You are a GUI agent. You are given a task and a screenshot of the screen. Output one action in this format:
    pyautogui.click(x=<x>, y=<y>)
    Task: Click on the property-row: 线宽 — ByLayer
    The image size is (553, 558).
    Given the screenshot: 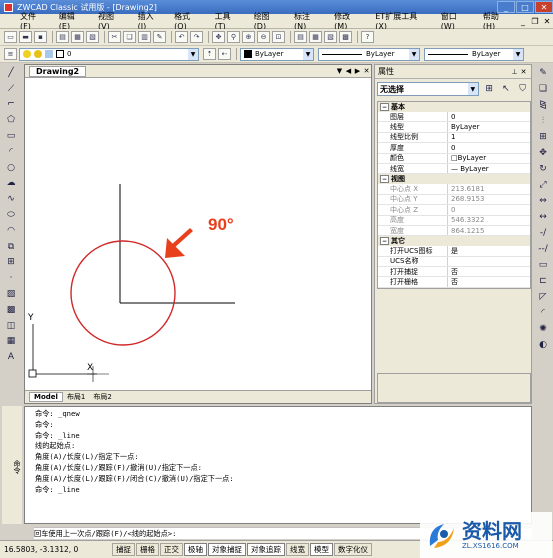 What is the action you would take?
    pyautogui.click(x=454, y=169)
    